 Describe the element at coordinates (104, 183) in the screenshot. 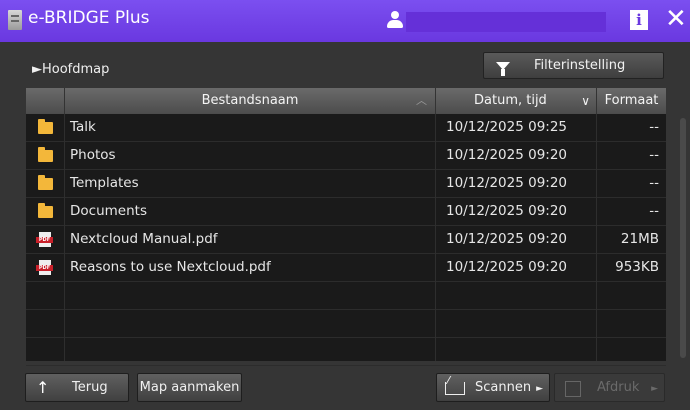

I see `file-name: Templates` at that location.